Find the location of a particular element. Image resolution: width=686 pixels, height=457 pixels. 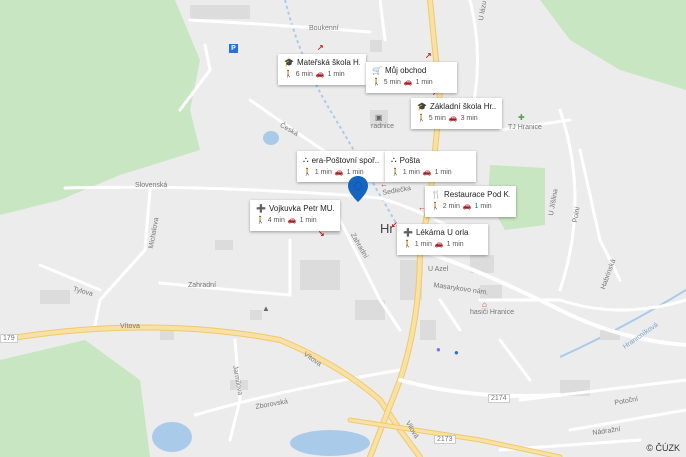

road-number: 2173 is located at coordinates (445, 439).